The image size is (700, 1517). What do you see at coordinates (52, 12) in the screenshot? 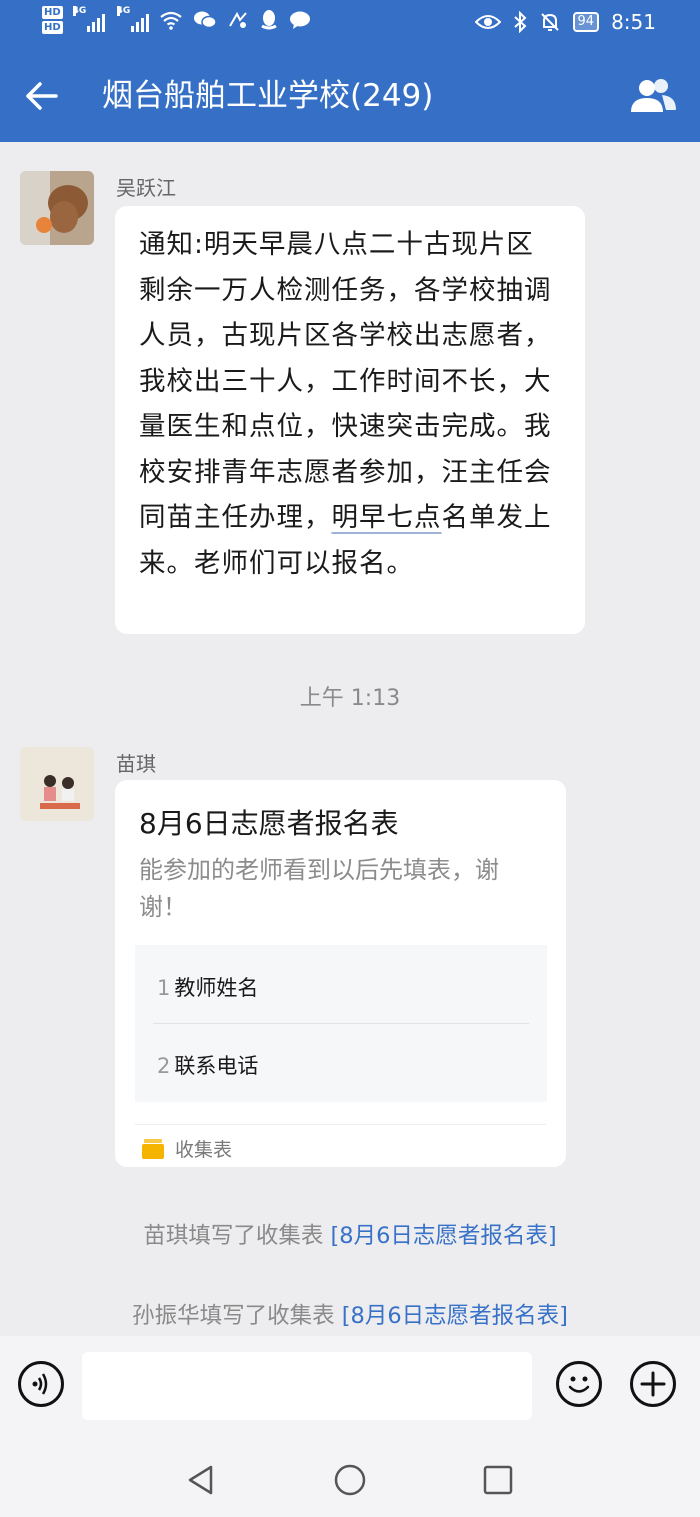
I see `hd-badge-1: HD` at bounding box center [52, 12].